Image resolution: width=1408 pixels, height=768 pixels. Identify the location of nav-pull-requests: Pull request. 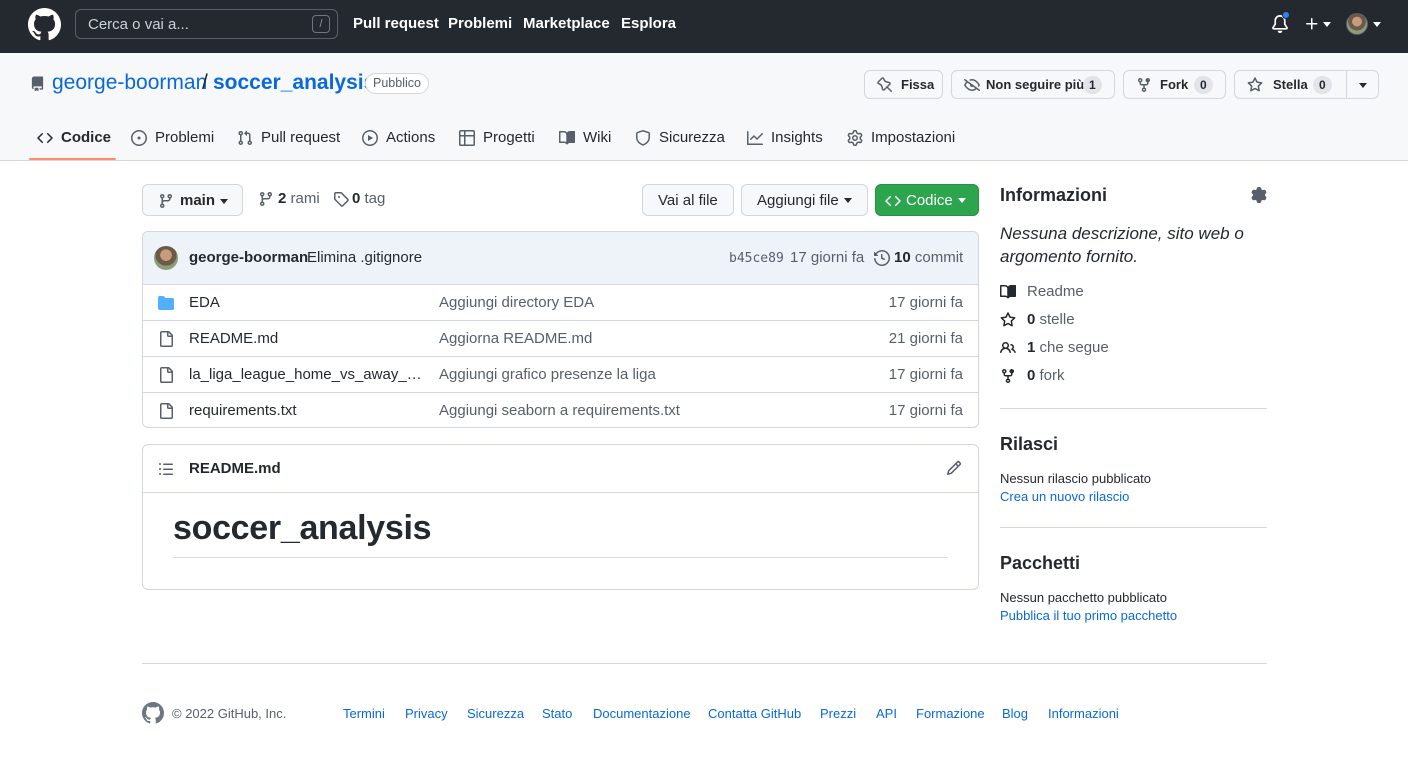
(396, 23).